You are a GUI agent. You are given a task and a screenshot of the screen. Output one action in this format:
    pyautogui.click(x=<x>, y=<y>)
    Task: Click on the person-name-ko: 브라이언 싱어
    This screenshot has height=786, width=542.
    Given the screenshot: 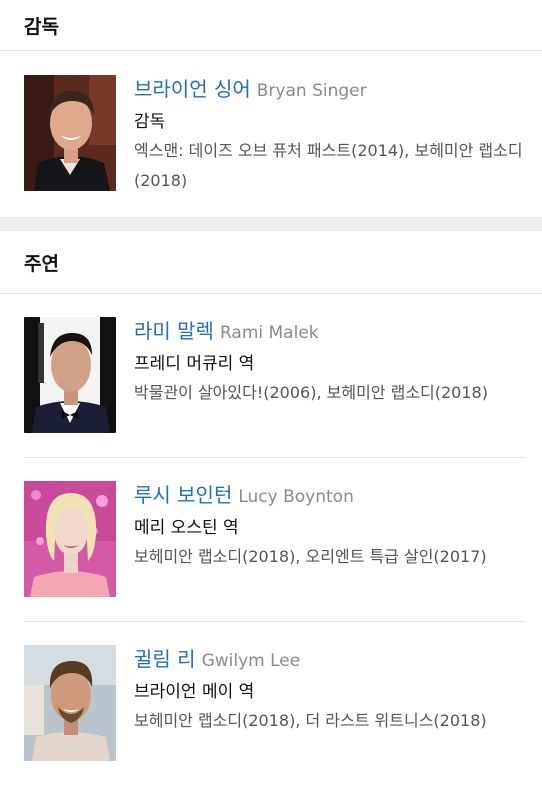 What is the action you would take?
    pyautogui.click(x=192, y=89)
    